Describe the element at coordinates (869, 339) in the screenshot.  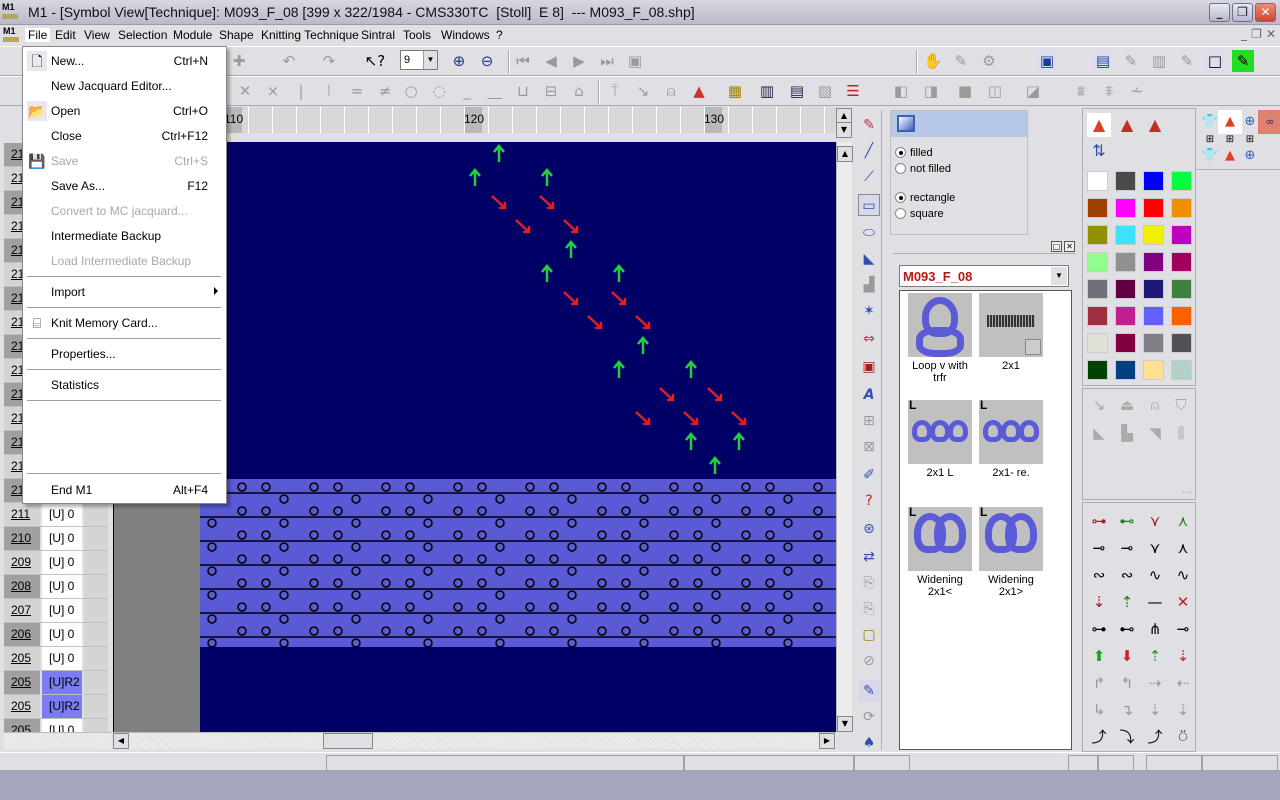
I see `mirror-icon: ⇔` at that location.